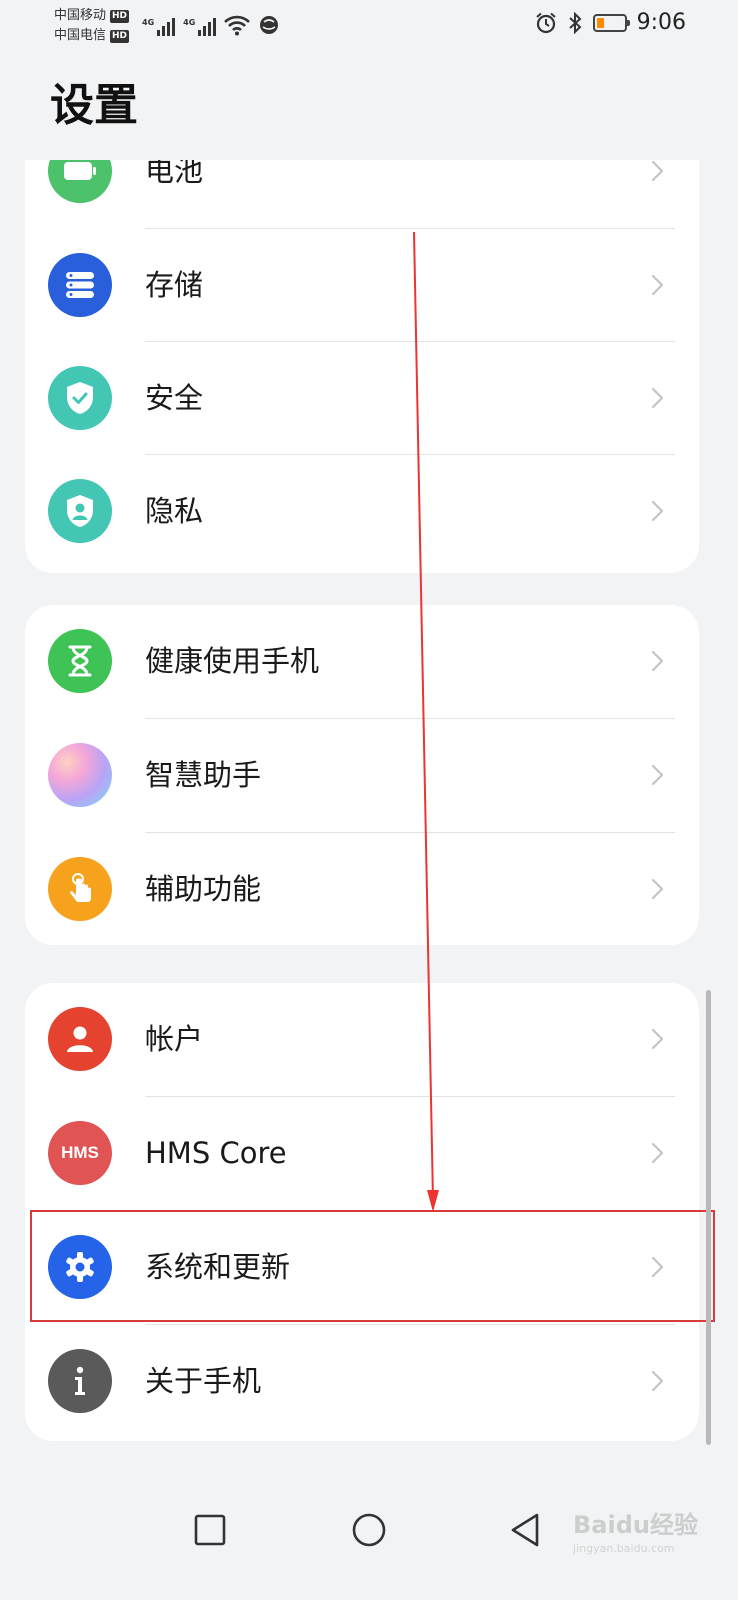 The width and height of the screenshot is (738, 1600). I want to click on square-icon, so click(210, 1530).